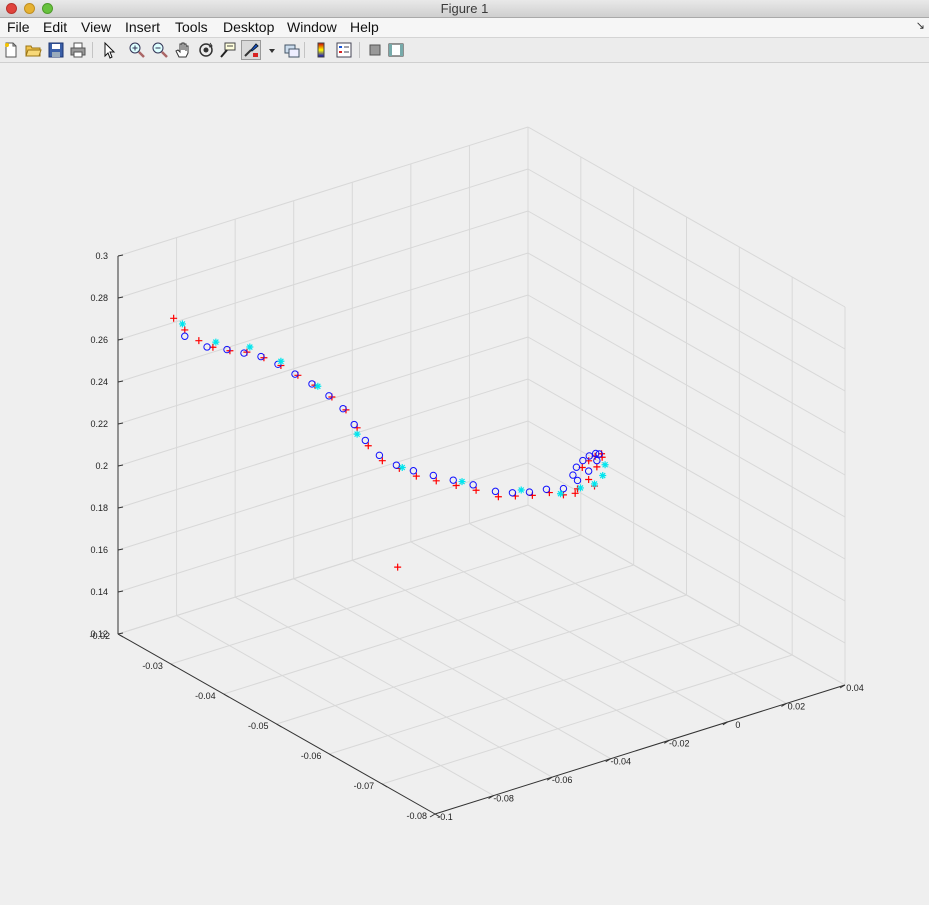 Image resolution: width=929 pixels, height=905 pixels. What do you see at coordinates (321, 50) in the screenshot?
I see `colorbar-icon` at bounding box center [321, 50].